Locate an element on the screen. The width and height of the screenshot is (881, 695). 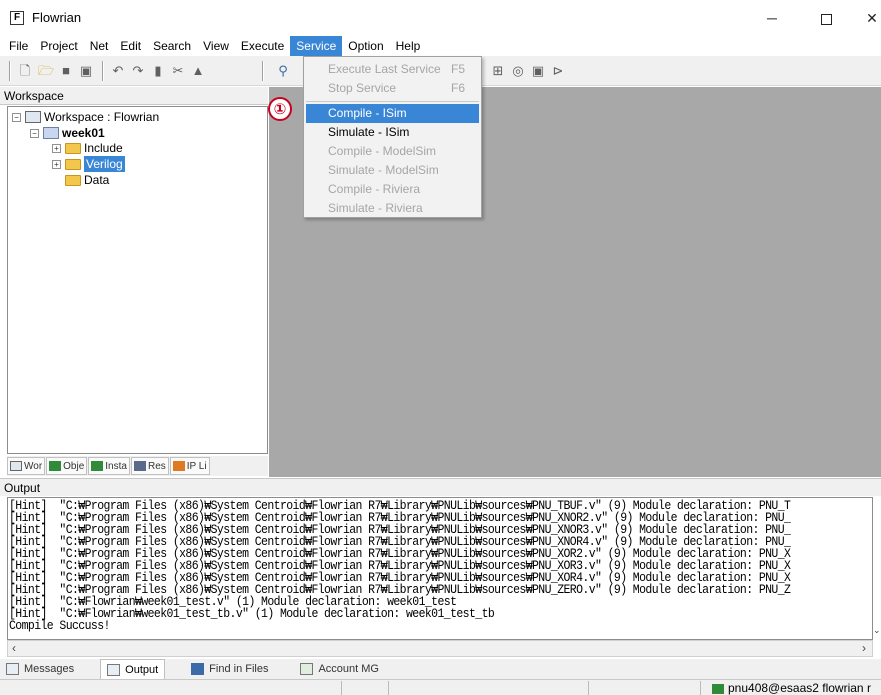
tree-root-label: Workspace : Flowrian is located at coordinates (102, 117).